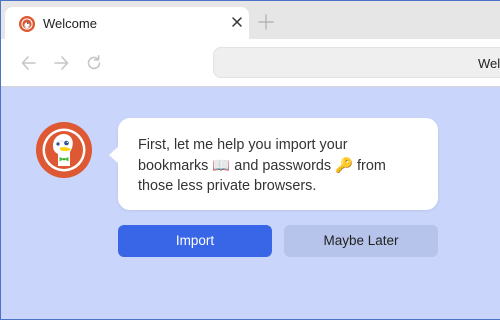 This screenshot has width=500, height=320. What do you see at coordinates (489, 63) in the screenshot?
I see `address-text: Wel` at bounding box center [489, 63].